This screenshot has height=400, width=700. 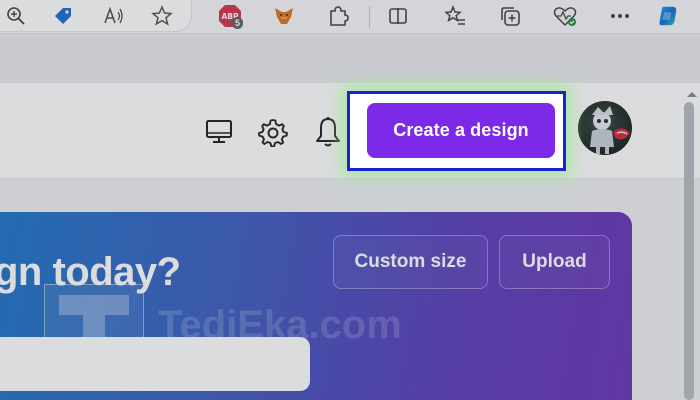 I want to click on adblock-plus-icon: ABP 5, so click(x=231, y=16).